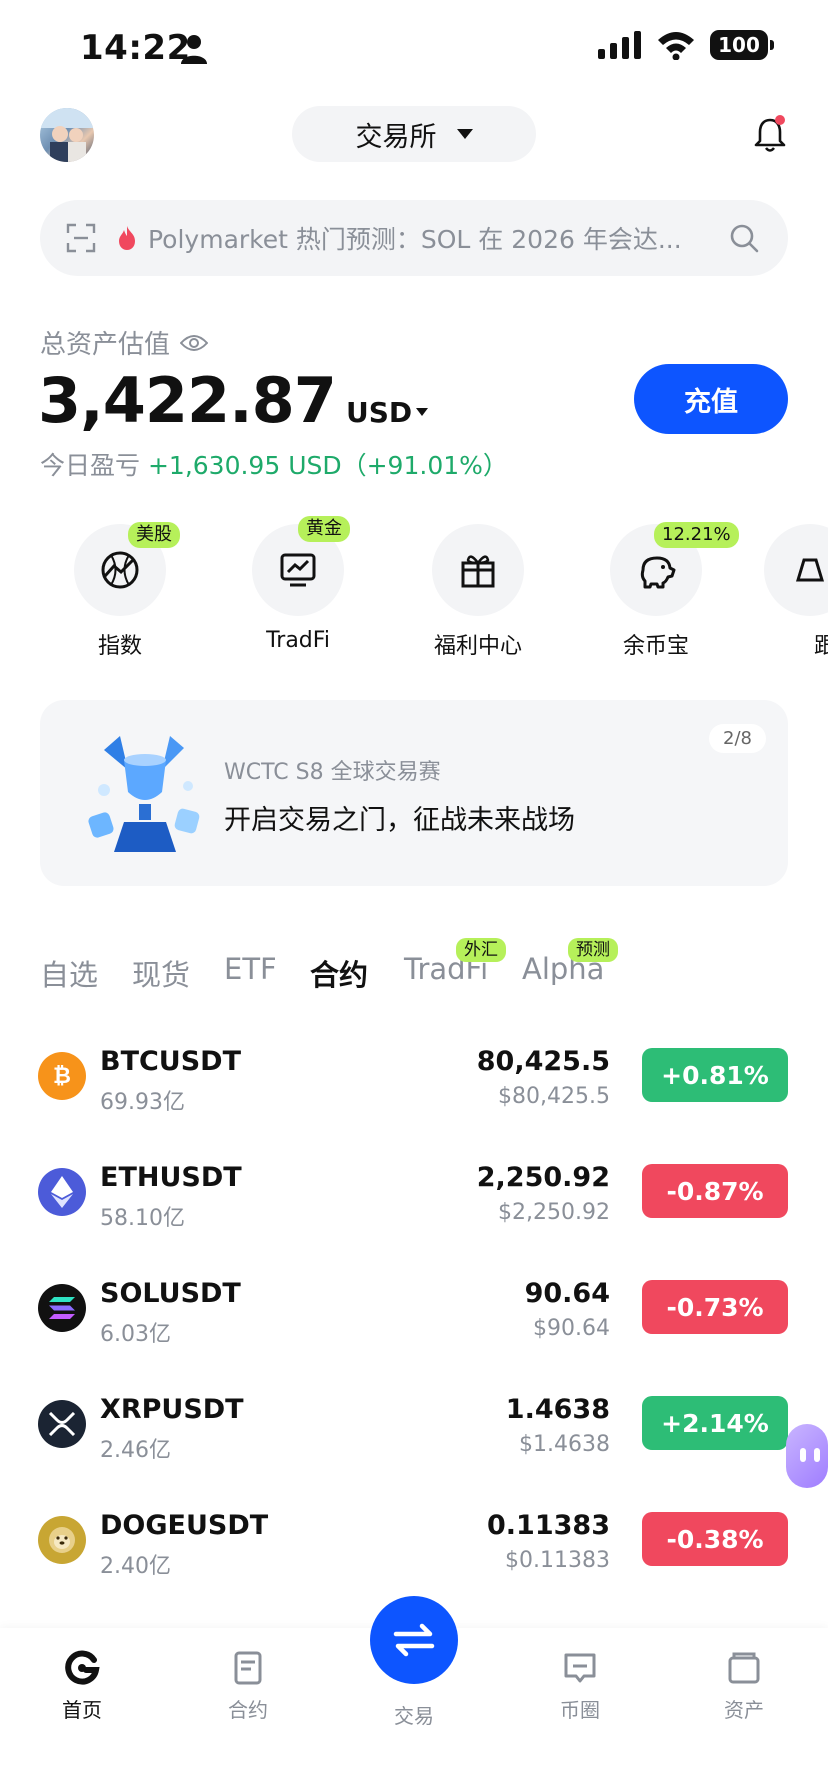 This screenshot has height=1792, width=828. What do you see at coordinates (62, 1540) in the screenshot?
I see `dogecoin-icon` at bounding box center [62, 1540].